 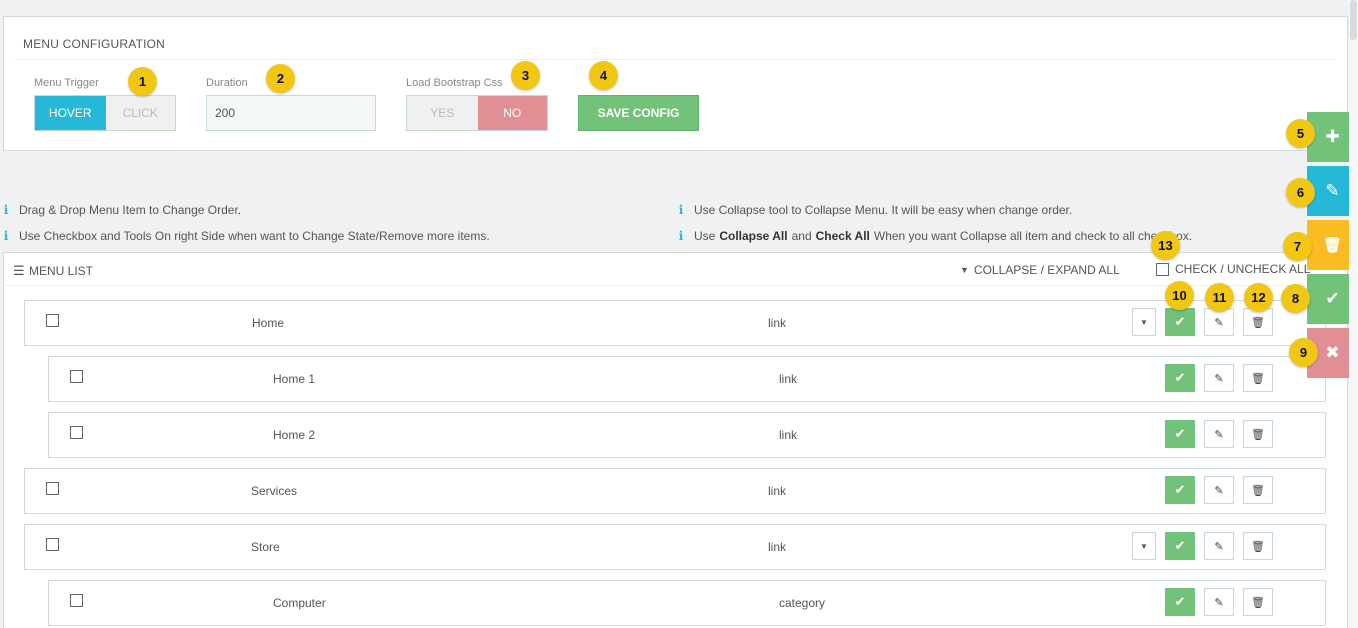 What do you see at coordinates (675, 323) in the screenshot?
I see `menu-item-row: Home link ▼ ✔ ✎ 🗑` at bounding box center [675, 323].